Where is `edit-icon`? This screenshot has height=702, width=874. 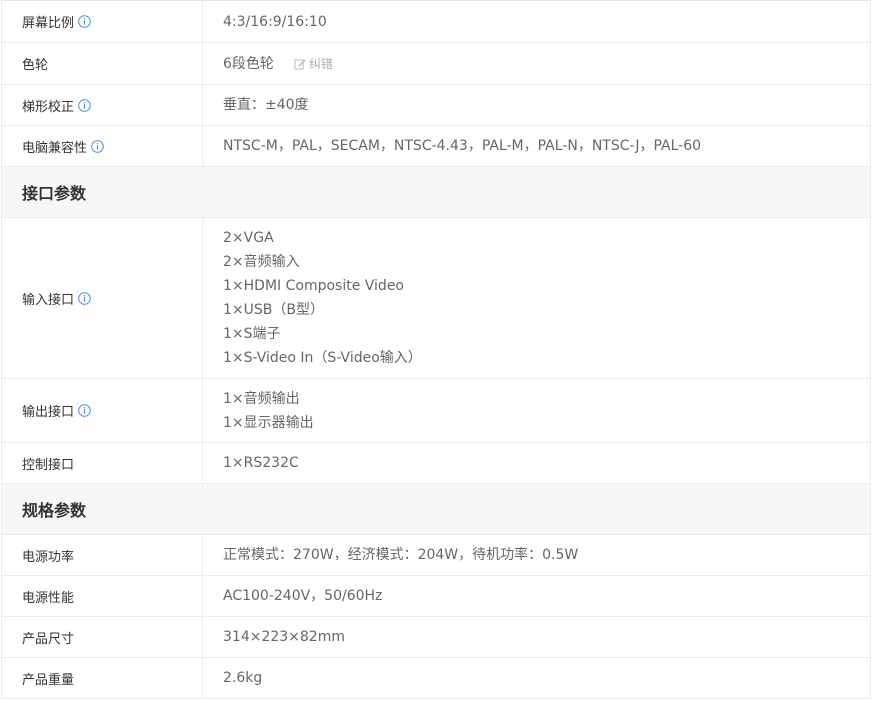
edit-icon is located at coordinates (300, 64).